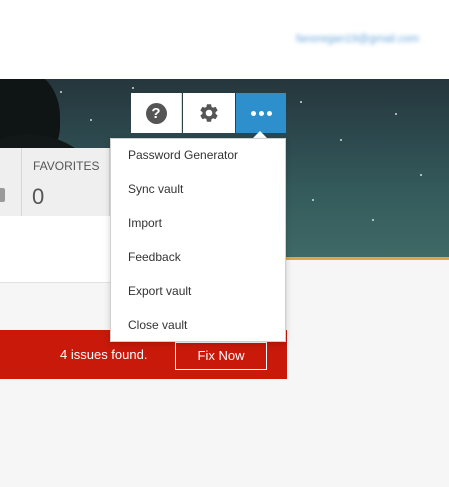 Image resolution: width=449 pixels, height=487 pixels. What do you see at coordinates (145, 223) in the screenshot?
I see `menu-item-import: Import` at bounding box center [145, 223].